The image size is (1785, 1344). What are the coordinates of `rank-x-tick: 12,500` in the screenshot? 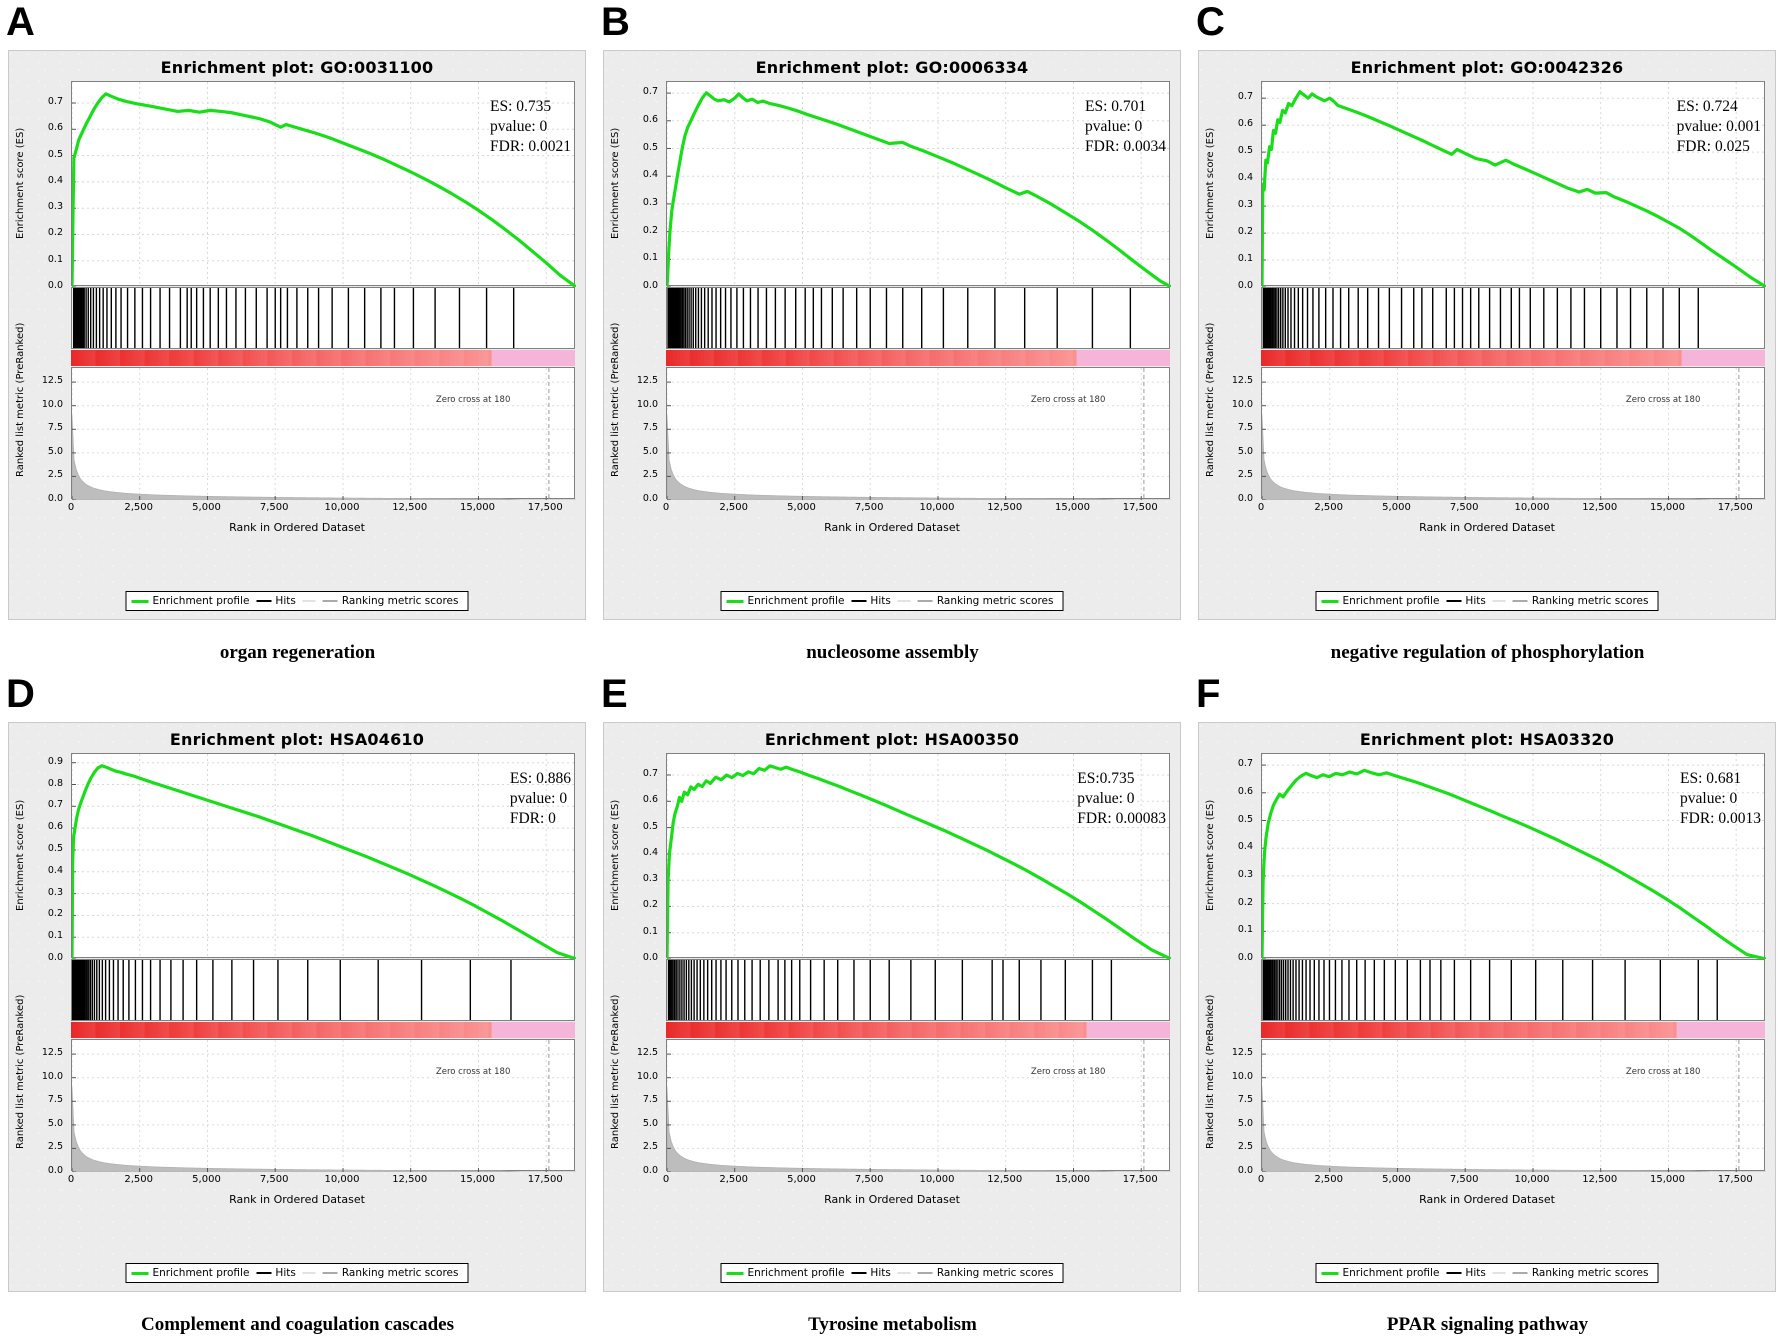 It's located at (410, 1179).